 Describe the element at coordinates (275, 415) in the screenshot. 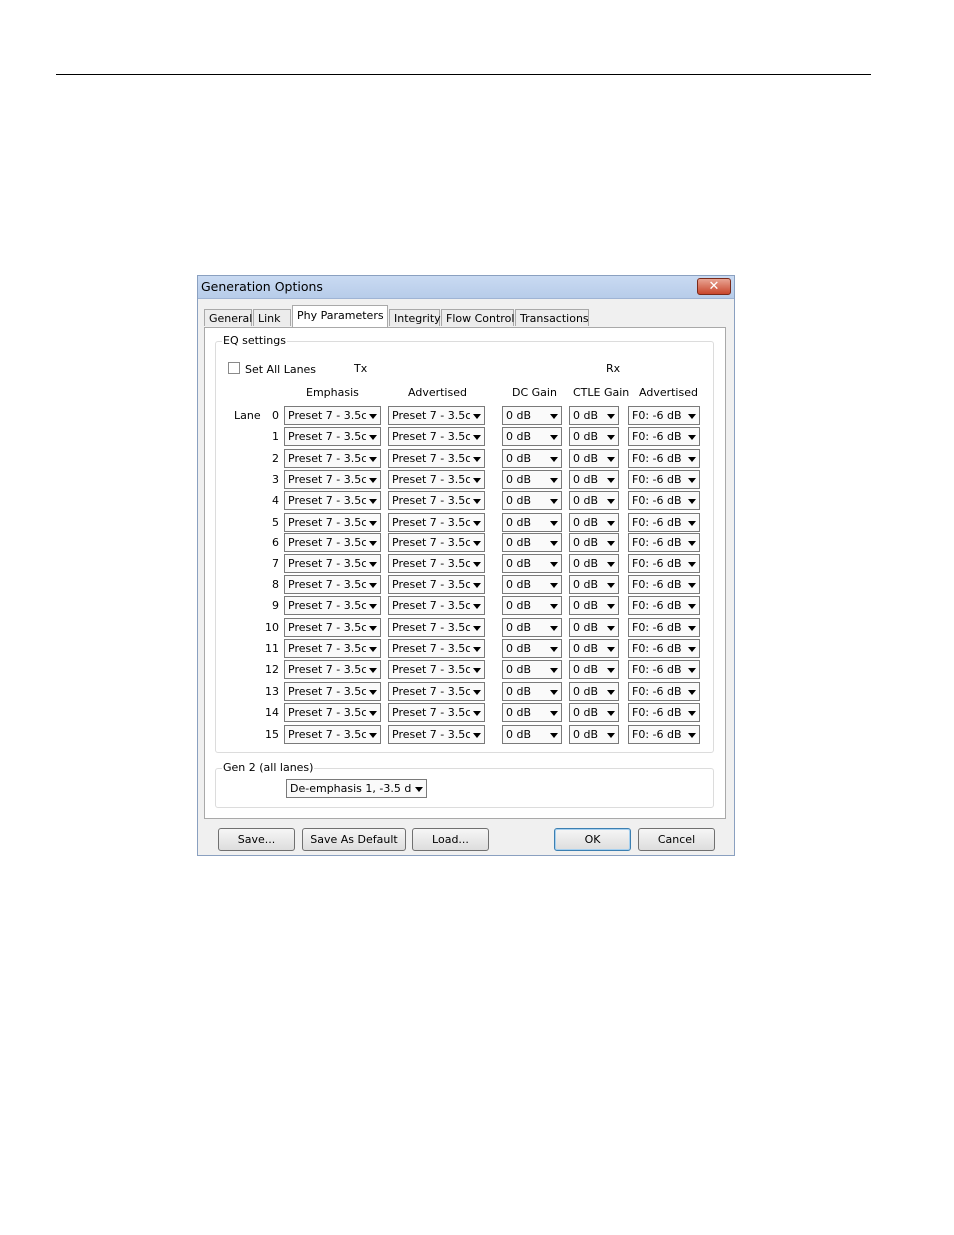

I see `lane-number: 0` at that location.